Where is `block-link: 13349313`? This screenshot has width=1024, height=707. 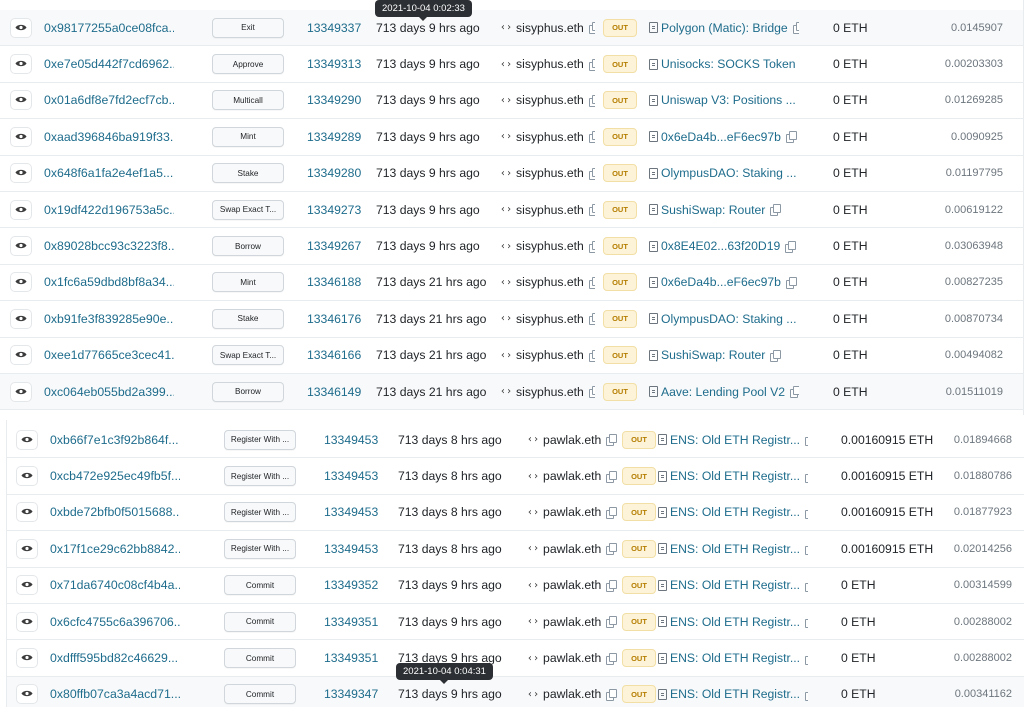 block-link: 13349313 is located at coordinates (337, 63).